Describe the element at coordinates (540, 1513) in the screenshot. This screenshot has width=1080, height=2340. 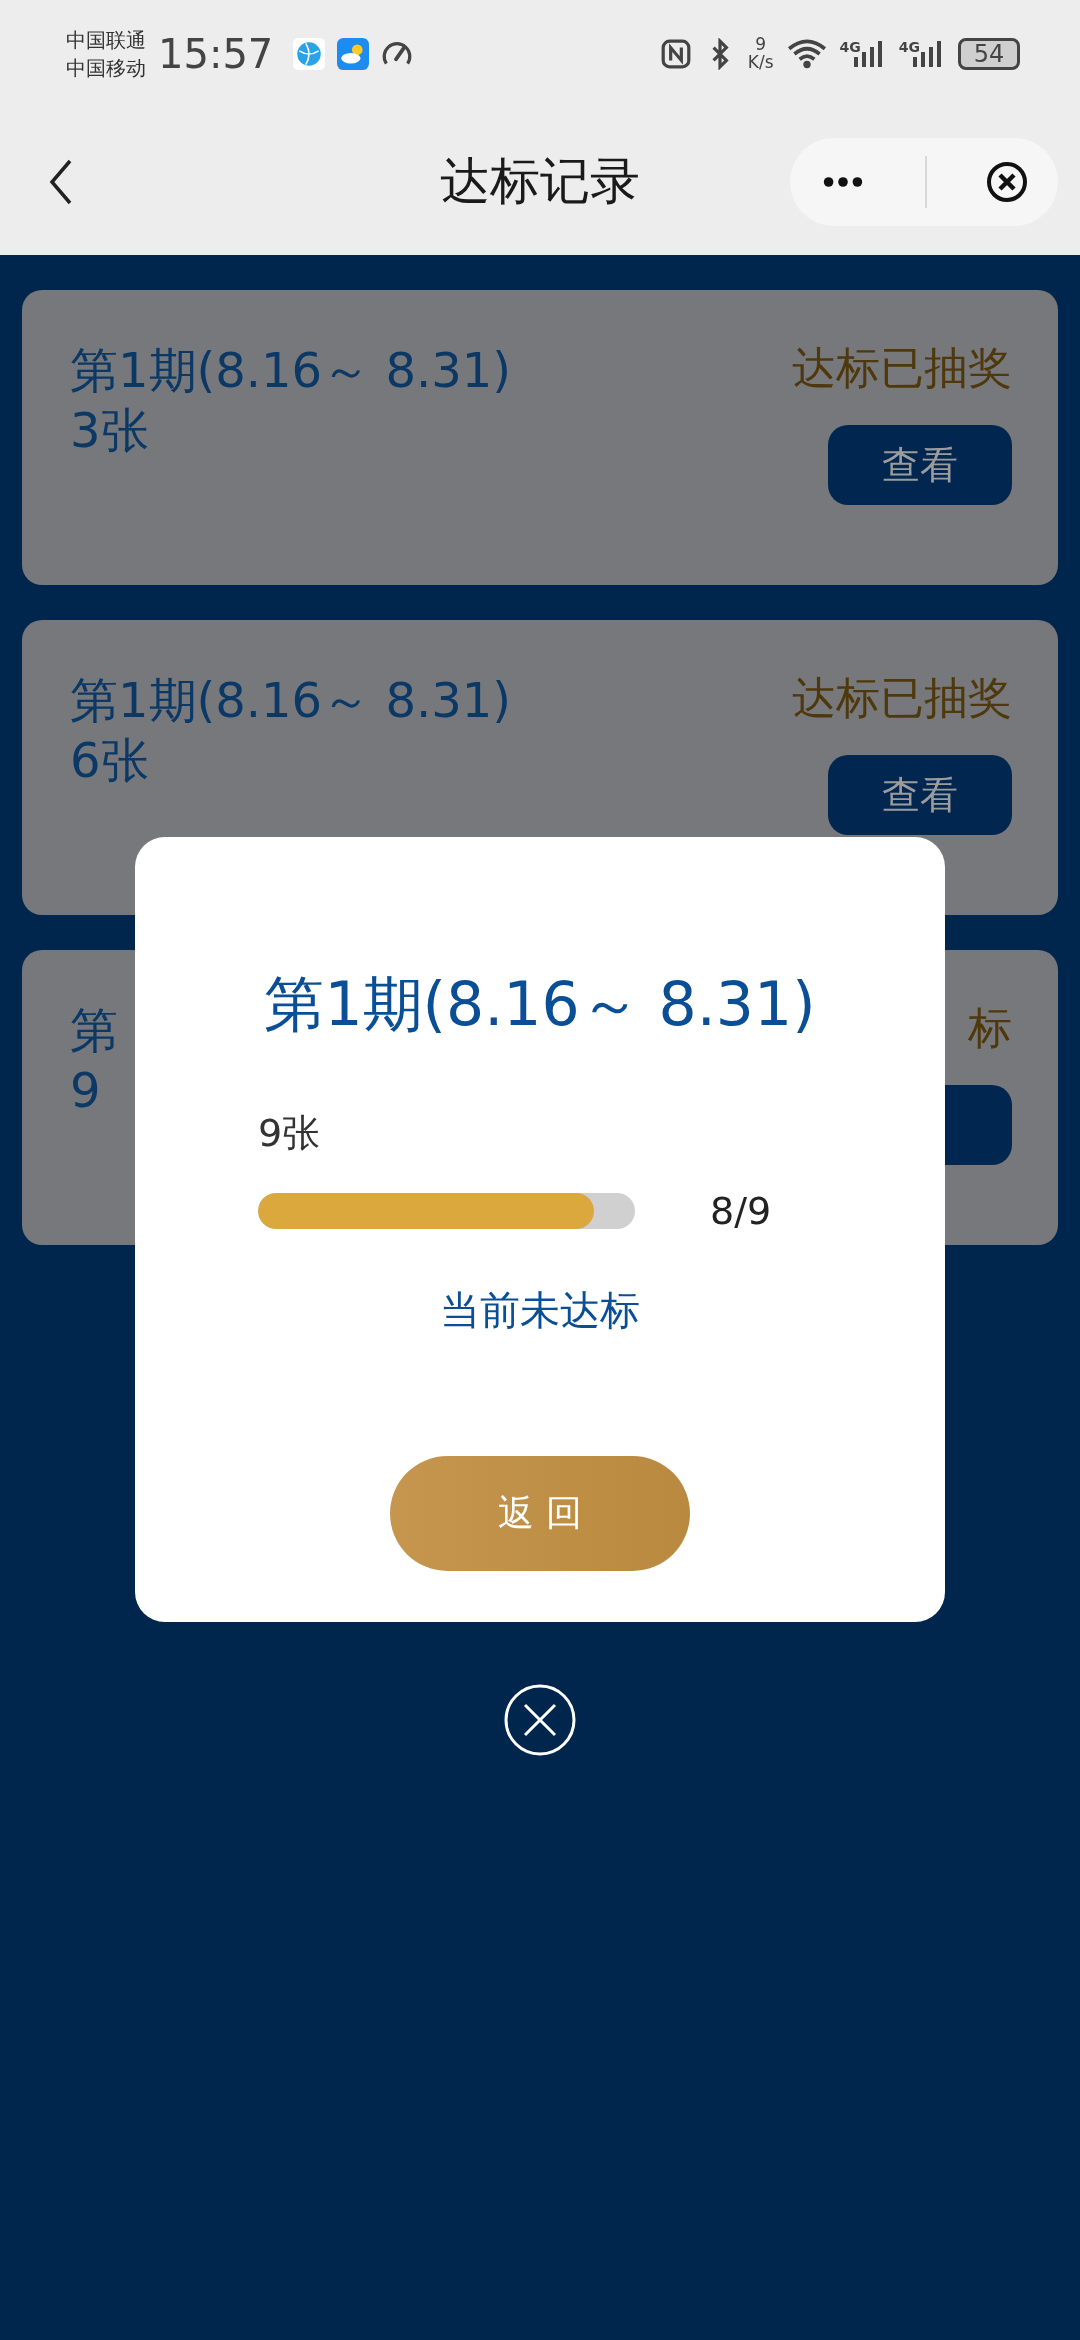
I see `return-button: 返 回` at that location.